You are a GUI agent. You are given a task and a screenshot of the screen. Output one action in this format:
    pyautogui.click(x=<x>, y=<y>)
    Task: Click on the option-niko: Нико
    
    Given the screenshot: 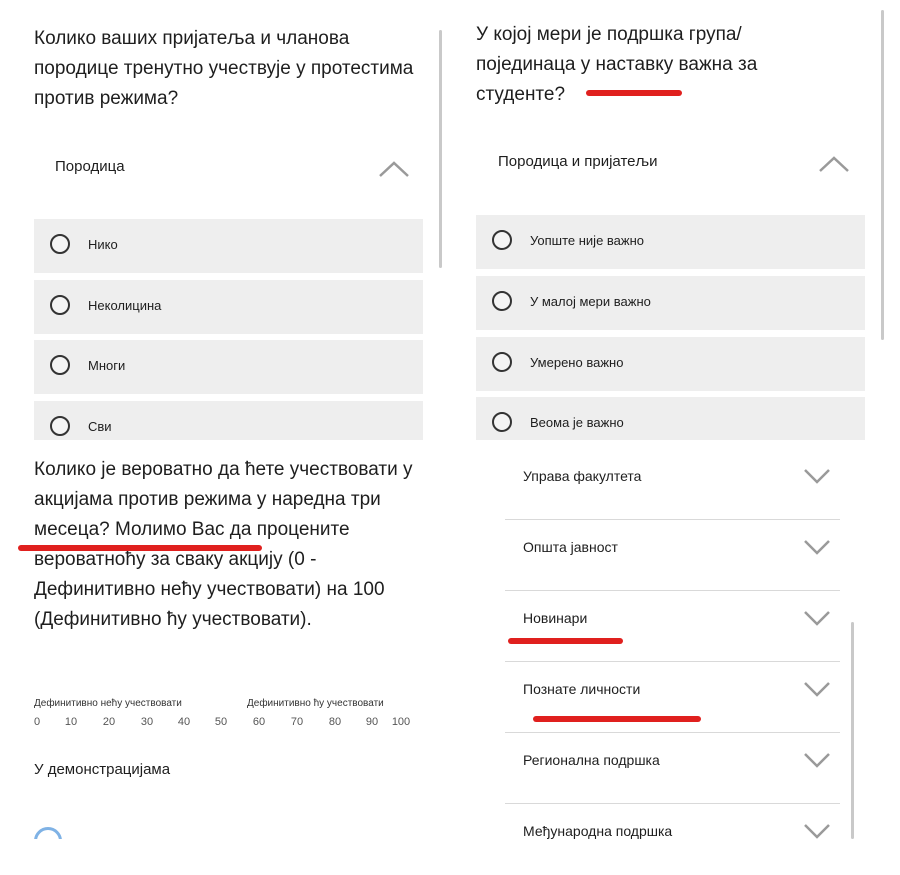 What is the action you would take?
    pyautogui.click(x=228, y=246)
    